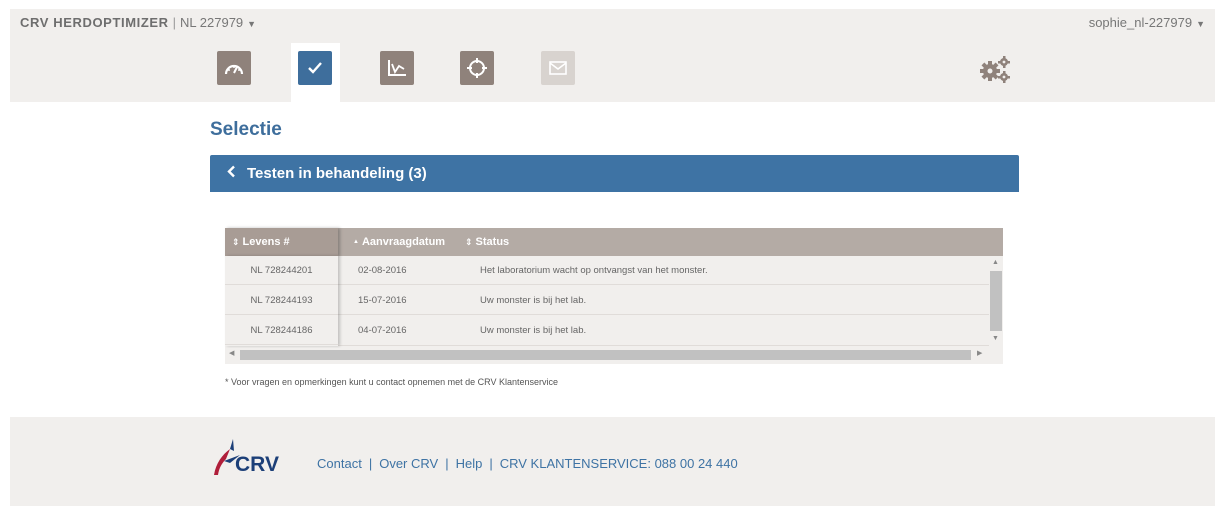 The image size is (1215, 506). What do you see at coordinates (995, 262) in the screenshot?
I see `scroll-up-icon: ▲` at bounding box center [995, 262].